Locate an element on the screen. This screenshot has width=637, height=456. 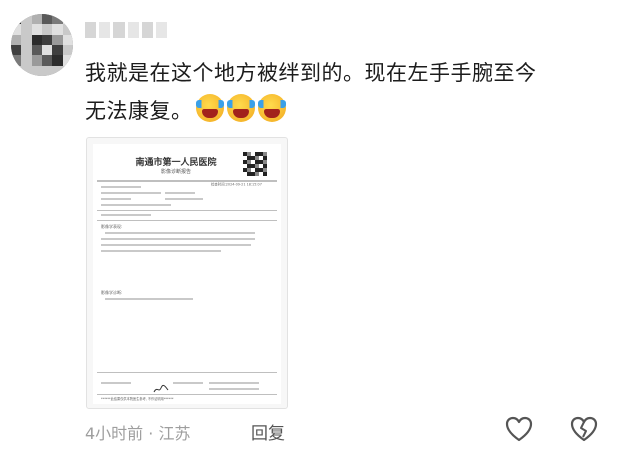
comment-text: 我就是在这个地方被绊到的。现在左手手腕至今 无法康复。 is located at coordinates (355, 92).